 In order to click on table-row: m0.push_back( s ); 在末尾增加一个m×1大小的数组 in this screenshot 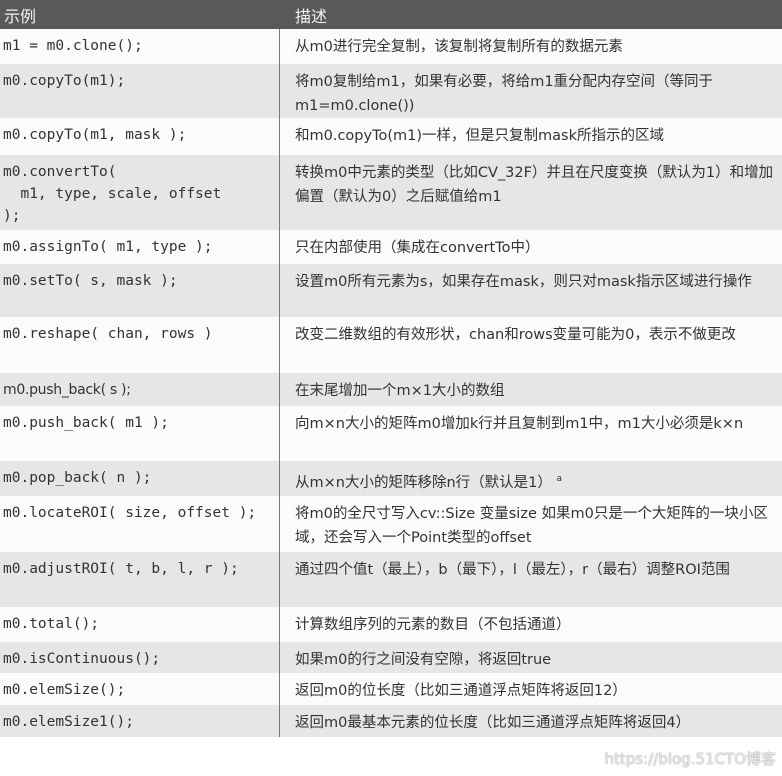, I will do `click(391, 389)`.